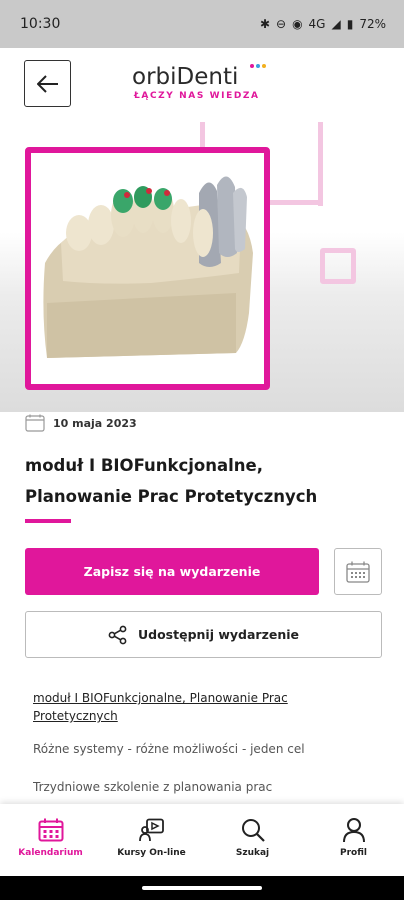 The width and height of the screenshot is (404, 900). I want to click on arrow-left-icon, so click(47, 83).